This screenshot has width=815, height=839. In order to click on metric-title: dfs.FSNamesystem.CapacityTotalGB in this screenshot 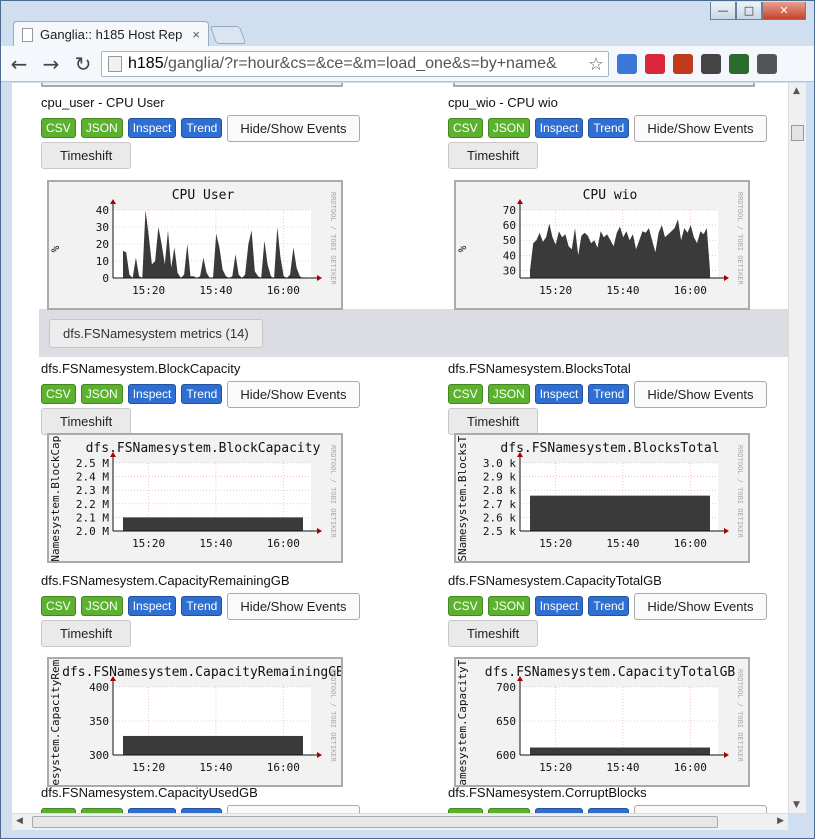, I will do `click(555, 580)`.